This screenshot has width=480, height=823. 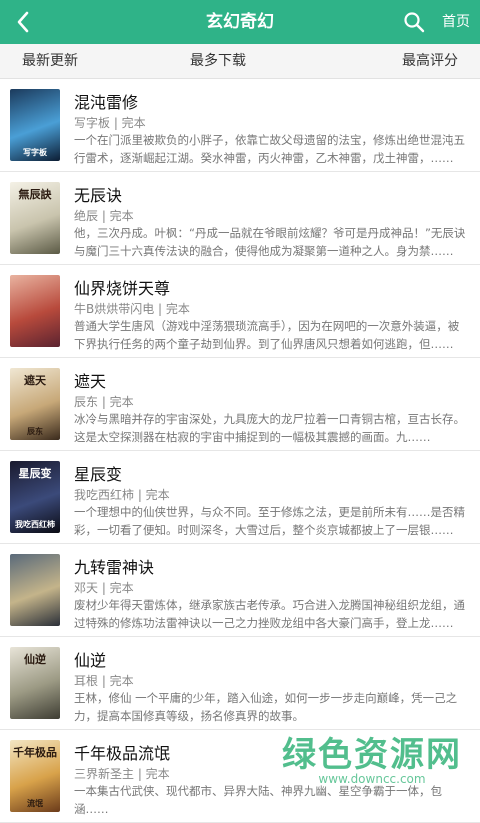 I want to click on site-watermark: 绿色资源网 www.downcc.com, so click(x=372, y=756).